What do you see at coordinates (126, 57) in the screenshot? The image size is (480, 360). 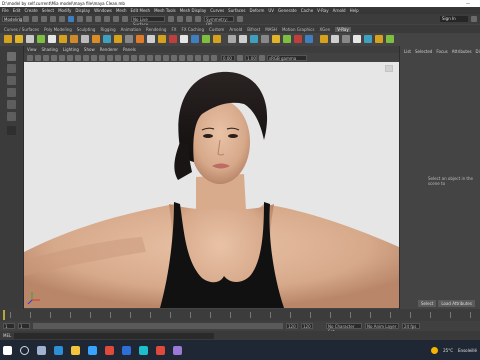 I see `smooth-shade-icon` at bounding box center [126, 57].